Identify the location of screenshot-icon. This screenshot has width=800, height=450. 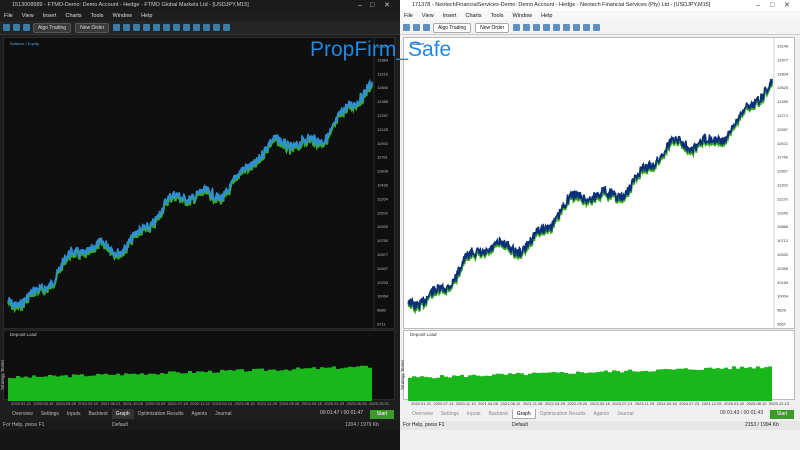
(227, 27).